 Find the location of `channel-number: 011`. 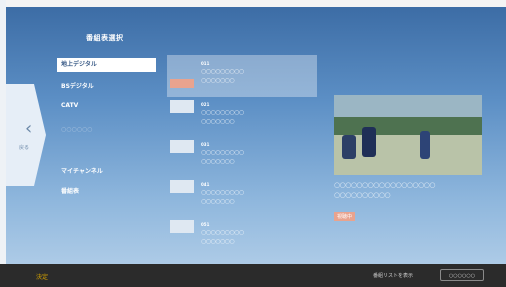

channel-number: 011 is located at coordinates (205, 63).